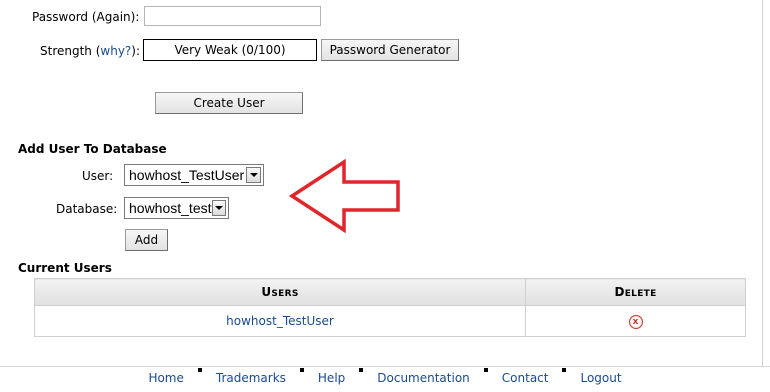  What do you see at coordinates (331, 379) in the screenshot?
I see `footer-link-help: Help` at bounding box center [331, 379].